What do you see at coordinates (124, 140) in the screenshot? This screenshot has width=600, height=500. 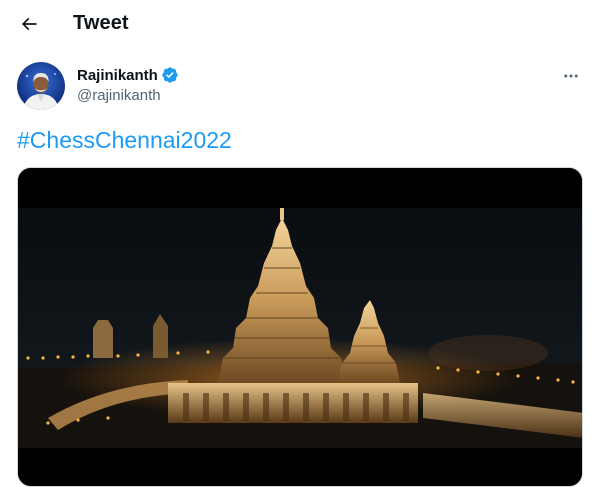 I see `tweet-hashtag-link: #ChessChennai2022` at bounding box center [124, 140].